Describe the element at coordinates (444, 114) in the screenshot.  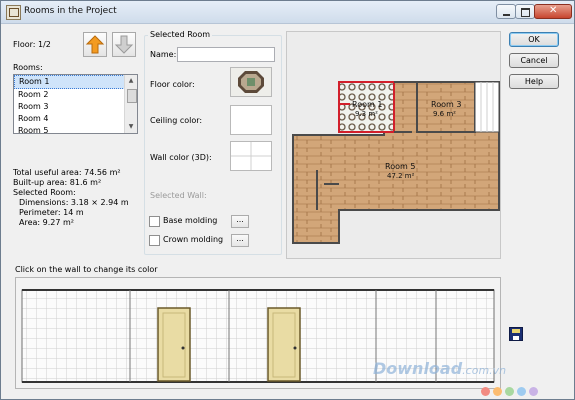
I see `room-3-area: 9.6 m²` at that location.